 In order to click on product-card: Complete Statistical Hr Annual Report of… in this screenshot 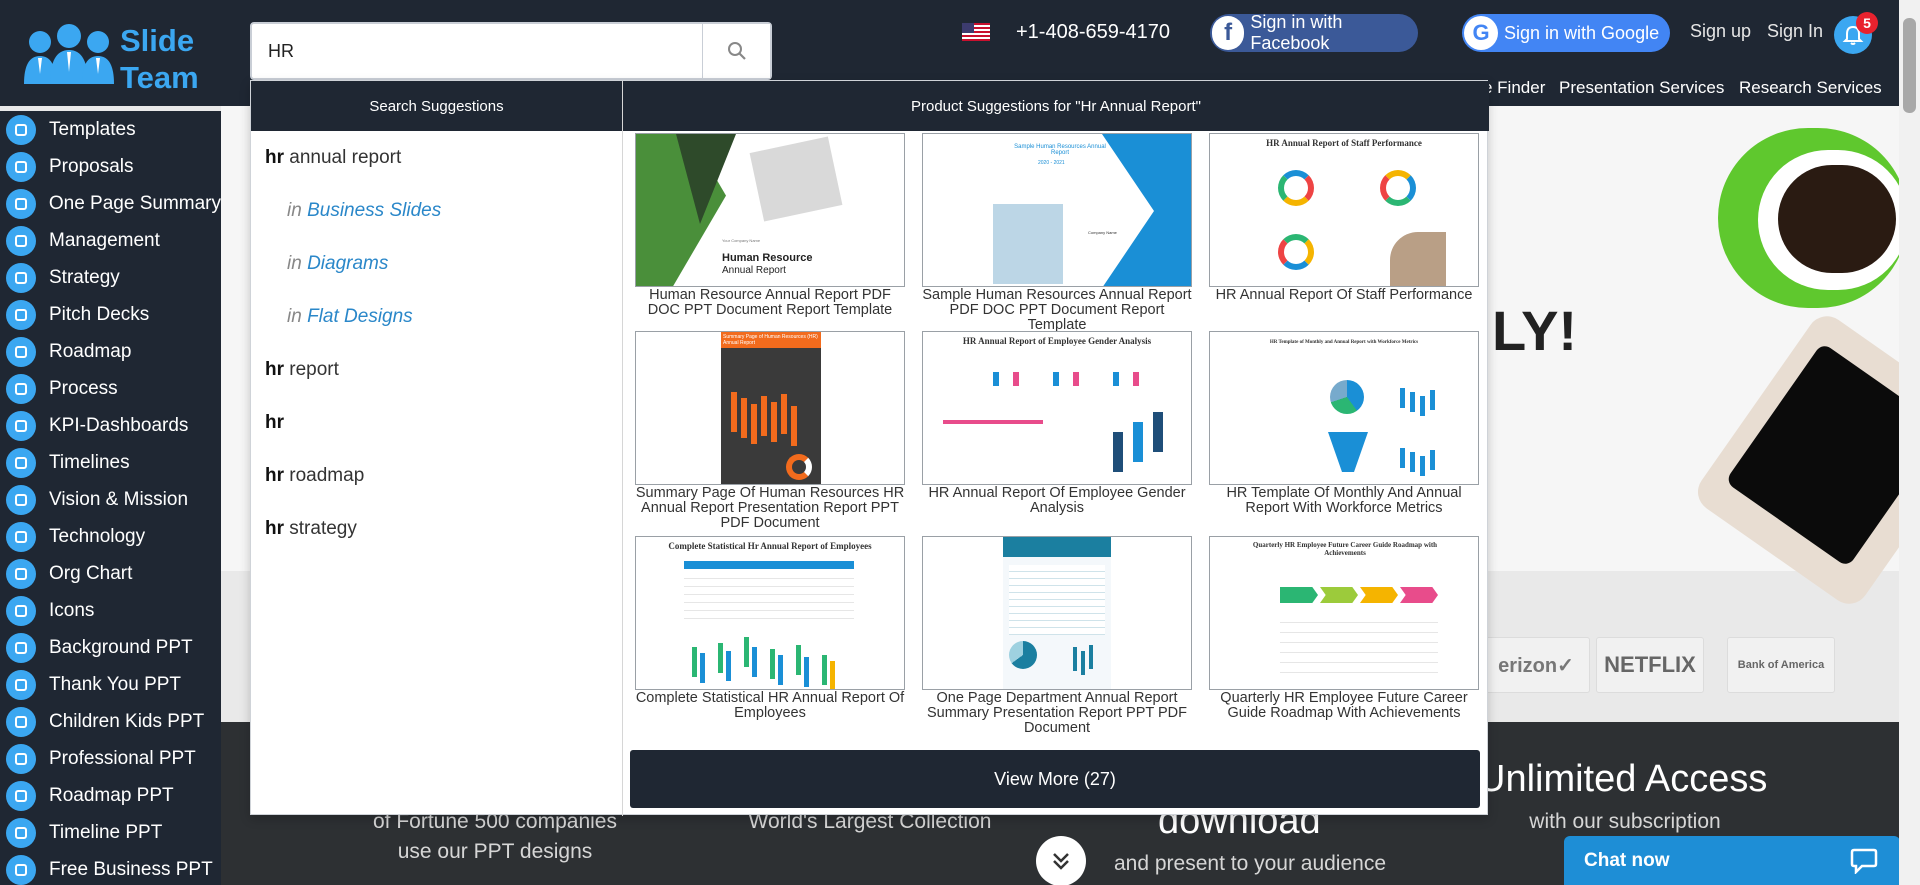, I will do `click(770, 628)`.